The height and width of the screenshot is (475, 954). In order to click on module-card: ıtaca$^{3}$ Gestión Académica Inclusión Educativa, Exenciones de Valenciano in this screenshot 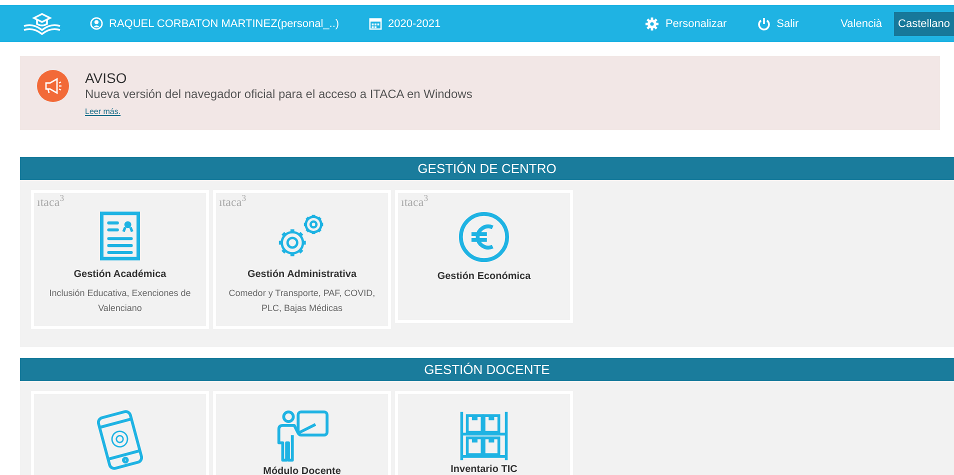, I will do `click(120, 259)`.